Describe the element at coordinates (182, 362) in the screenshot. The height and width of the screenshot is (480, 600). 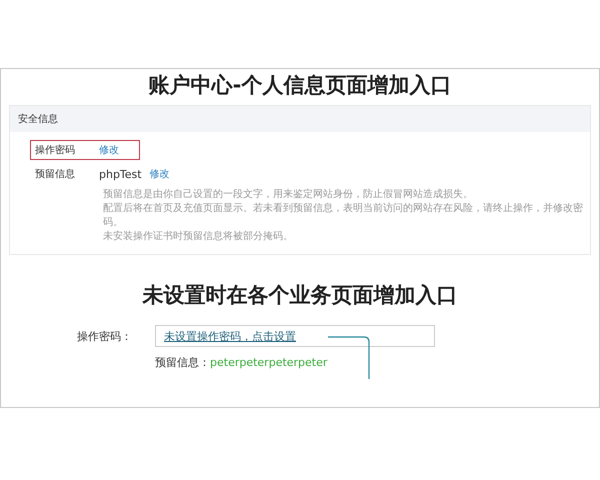
I see `field-label: 预留信息：` at that location.